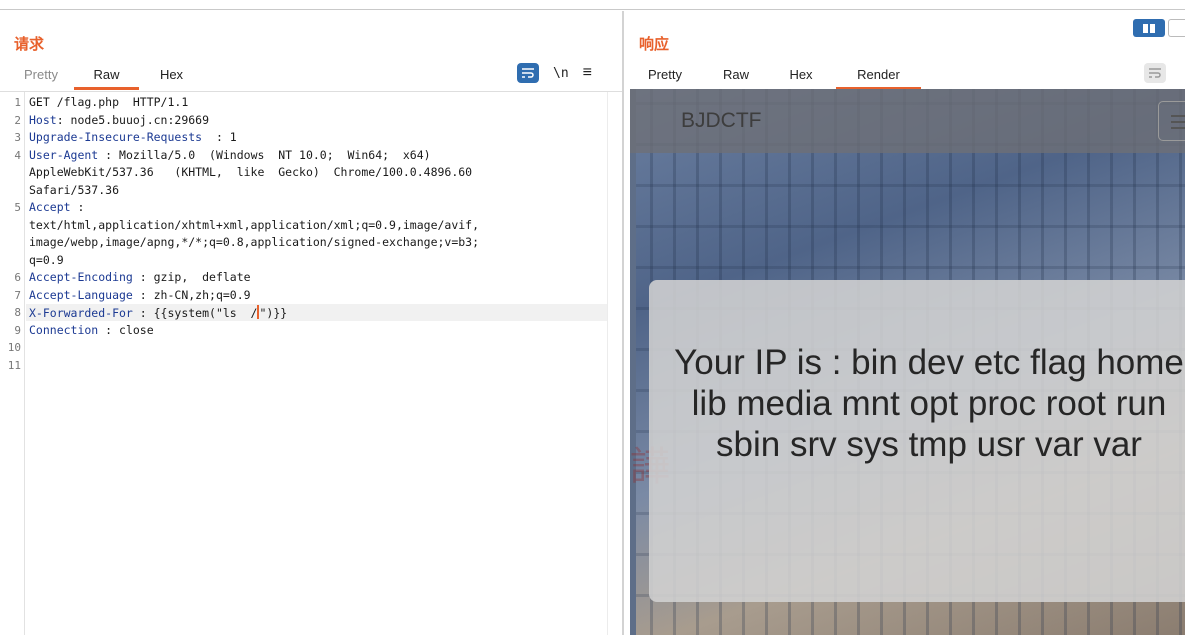 The width and height of the screenshot is (1185, 635). Describe the element at coordinates (191, 294) in the screenshot. I see `header-value: : zh-CN,zh;q=0.9` at that location.